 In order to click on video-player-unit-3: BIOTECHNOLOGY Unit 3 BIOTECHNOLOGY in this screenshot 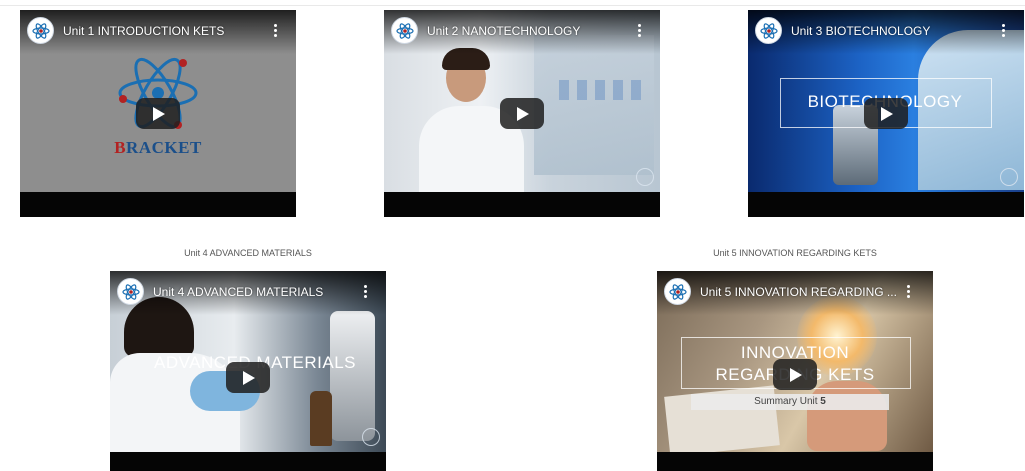, I will do `click(886, 113)`.